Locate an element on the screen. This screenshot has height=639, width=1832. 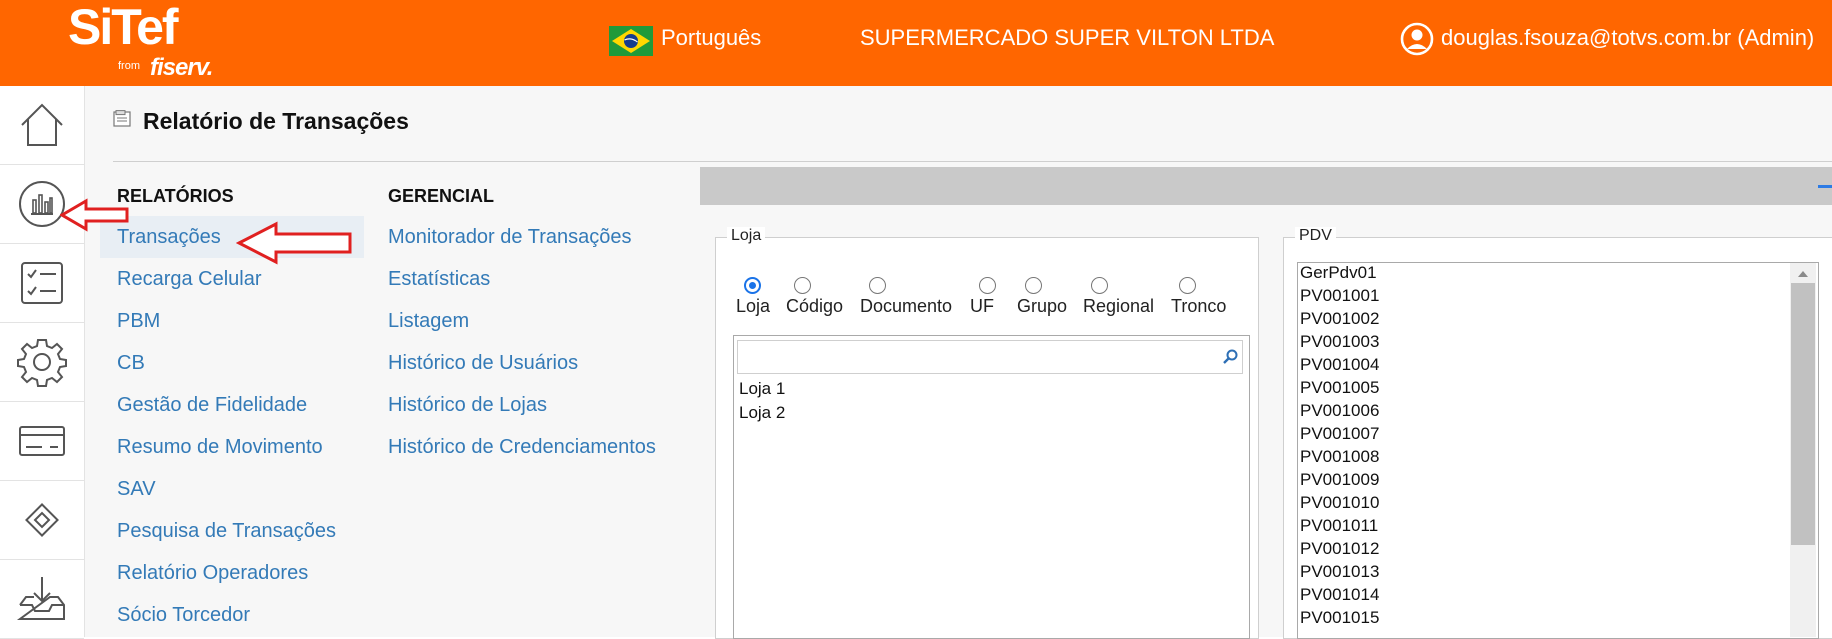
company-name: SUPERMERCADO SUPER VILTON LTDA is located at coordinates (1067, 38).